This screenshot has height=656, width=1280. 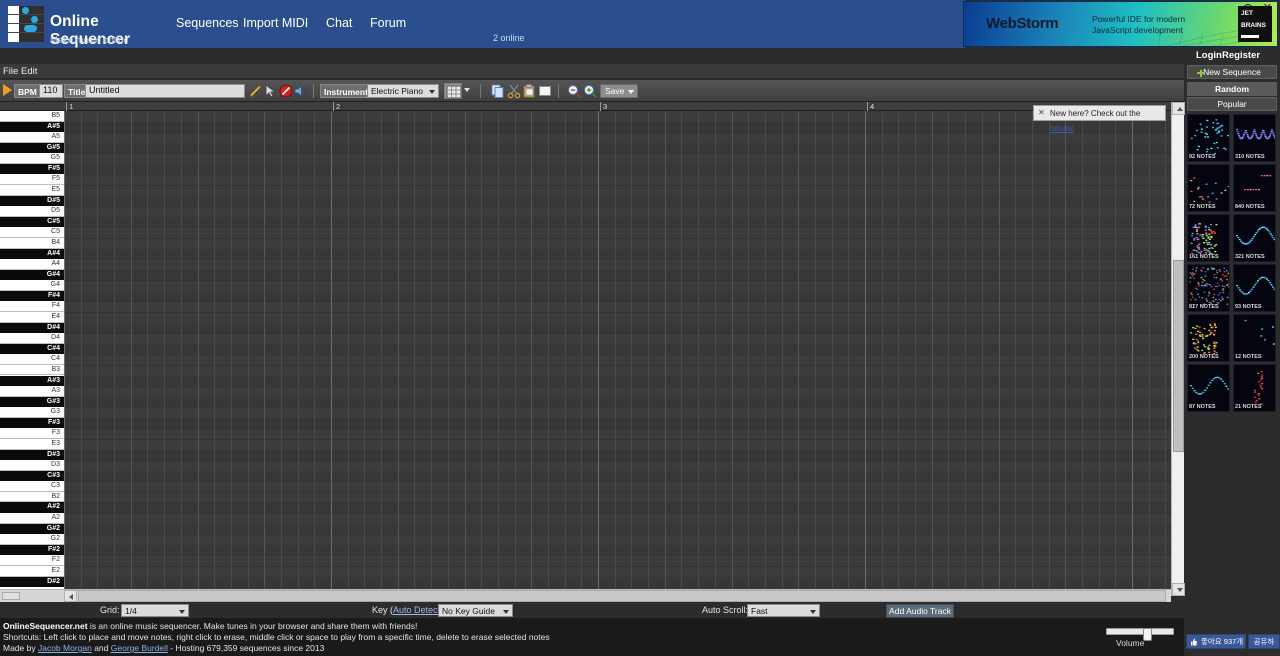 I want to click on cursor-tool-icon, so click(x=270, y=91).